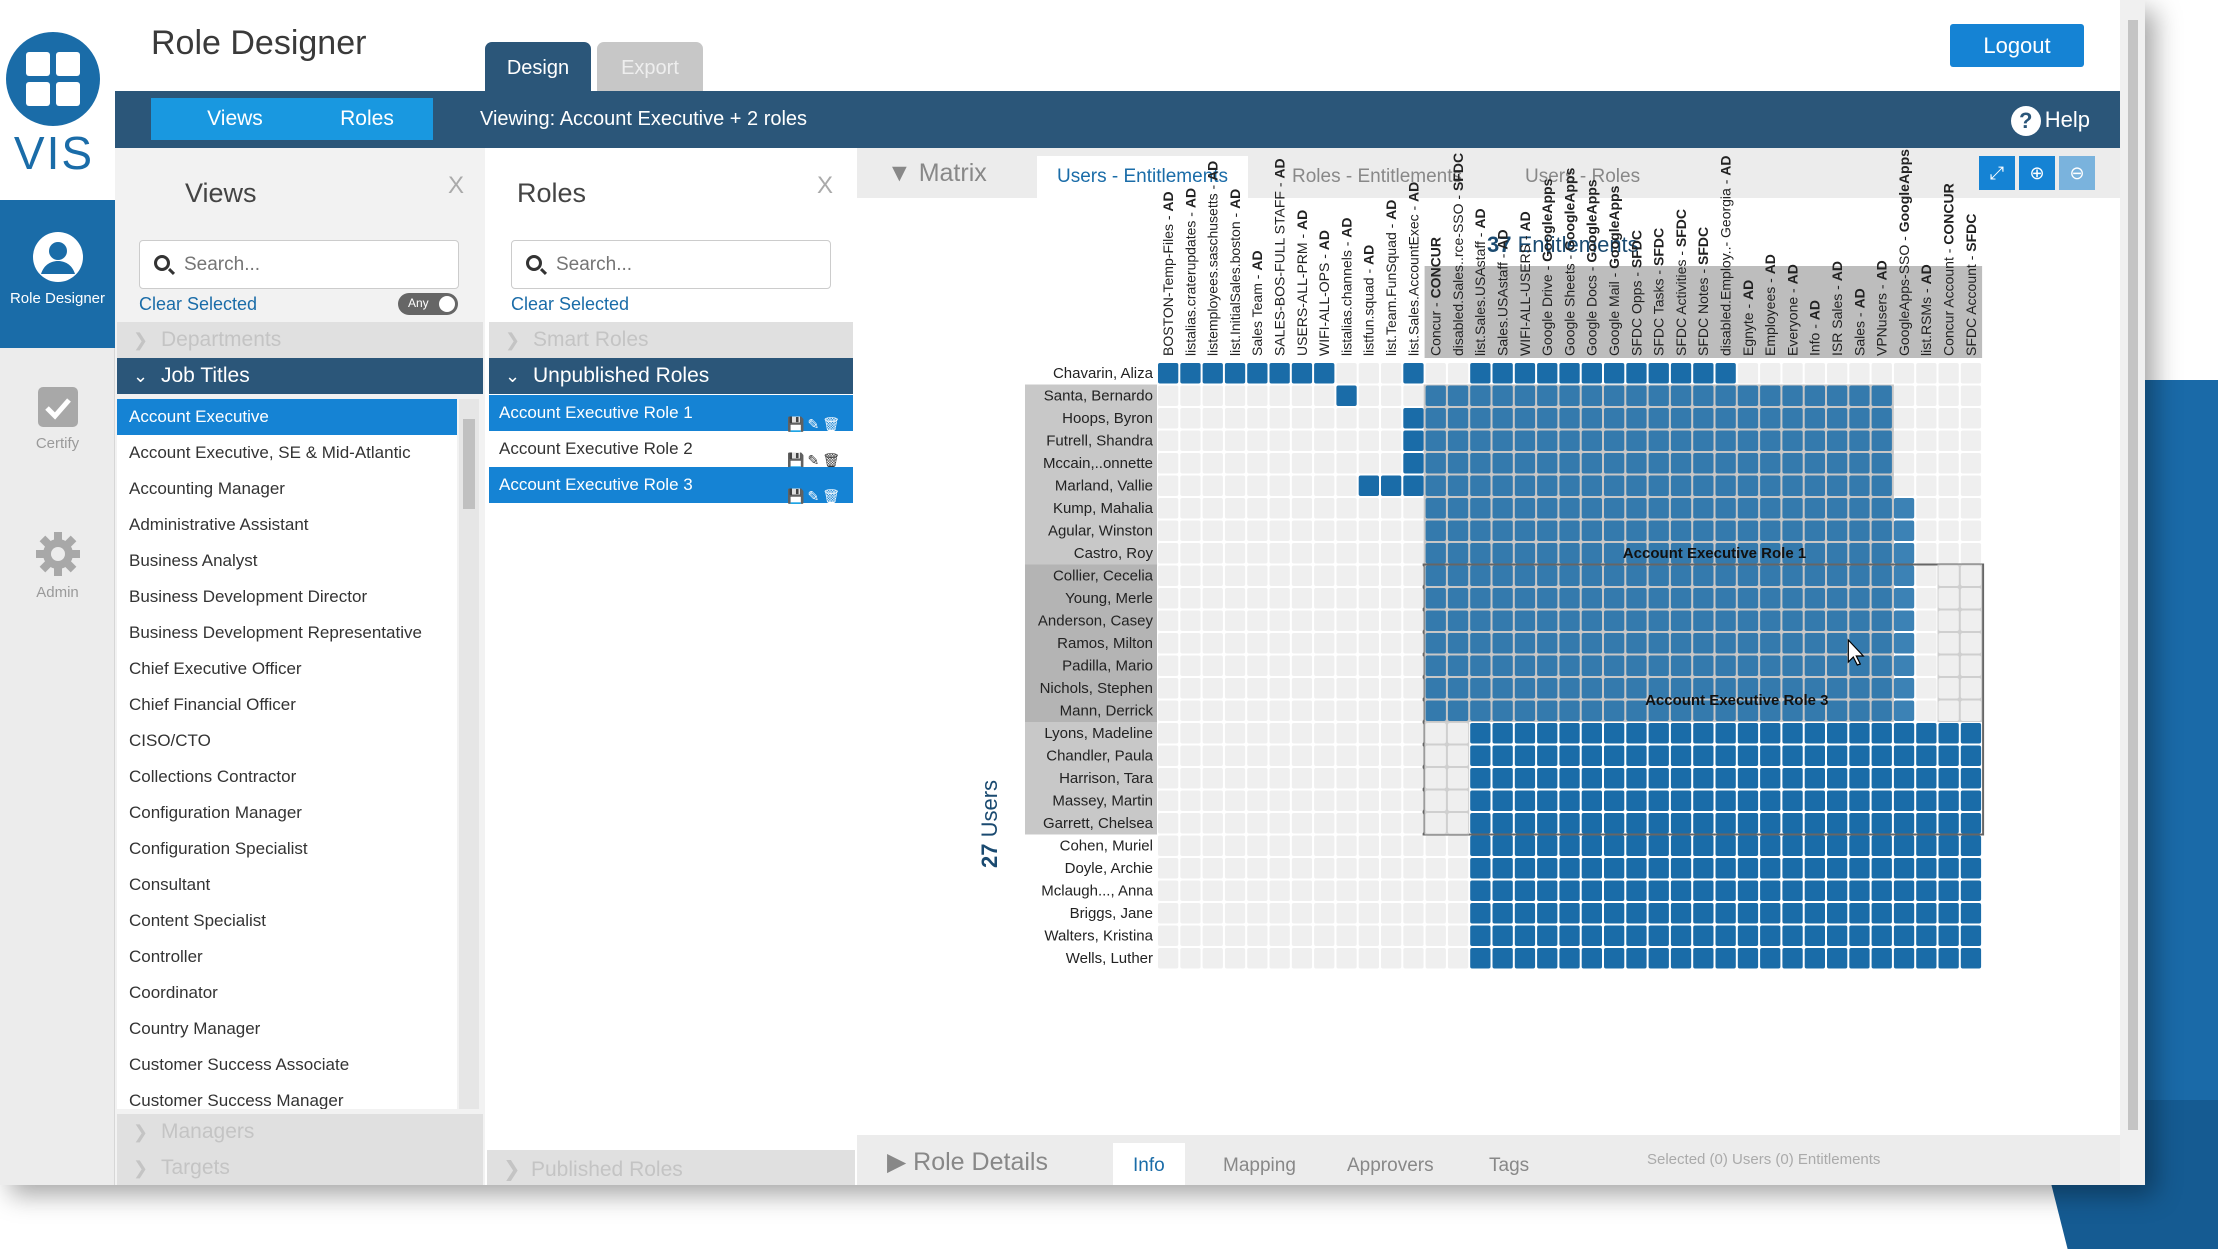 The width and height of the screenshot is (2218, 1249). What do you see at coordinates (287, 993) in the screenshot?
I see `job-title-item: Coordinator` at bounding box center [287, 993].